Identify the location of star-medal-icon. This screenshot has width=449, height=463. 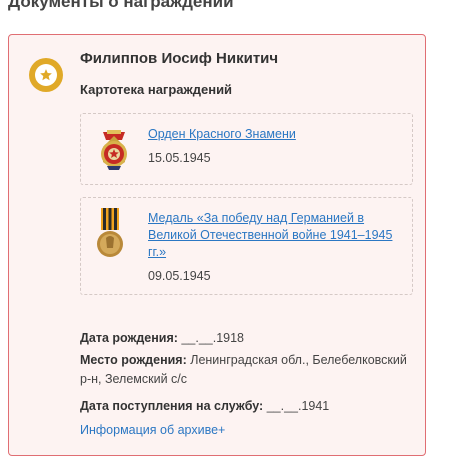
(46, 75).